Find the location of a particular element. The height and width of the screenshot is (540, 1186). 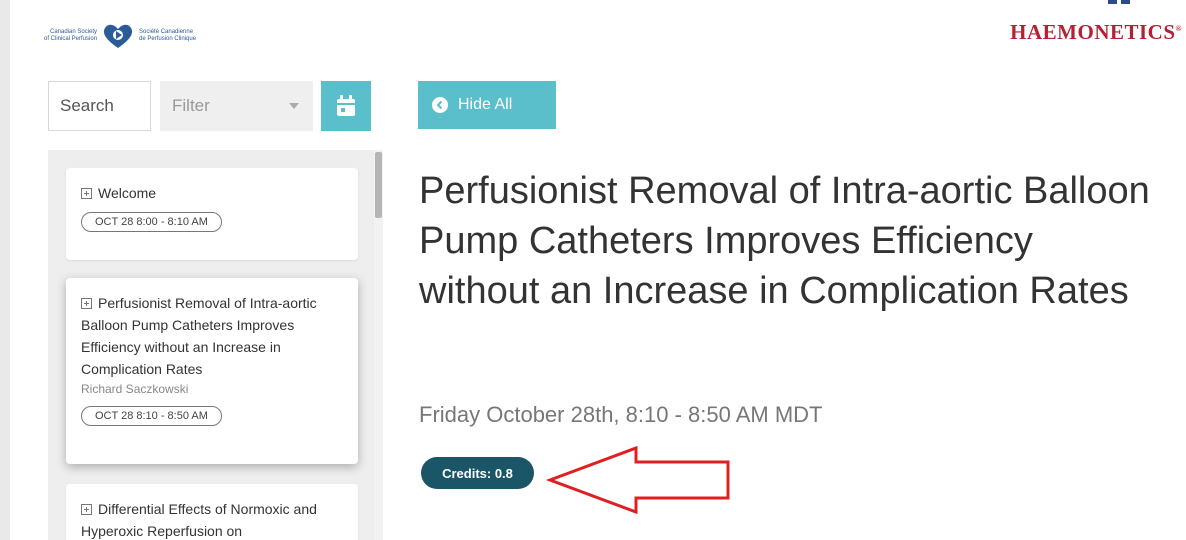

csp-name-fr-1: Société Canadienne is located at coordinates (166, 32).